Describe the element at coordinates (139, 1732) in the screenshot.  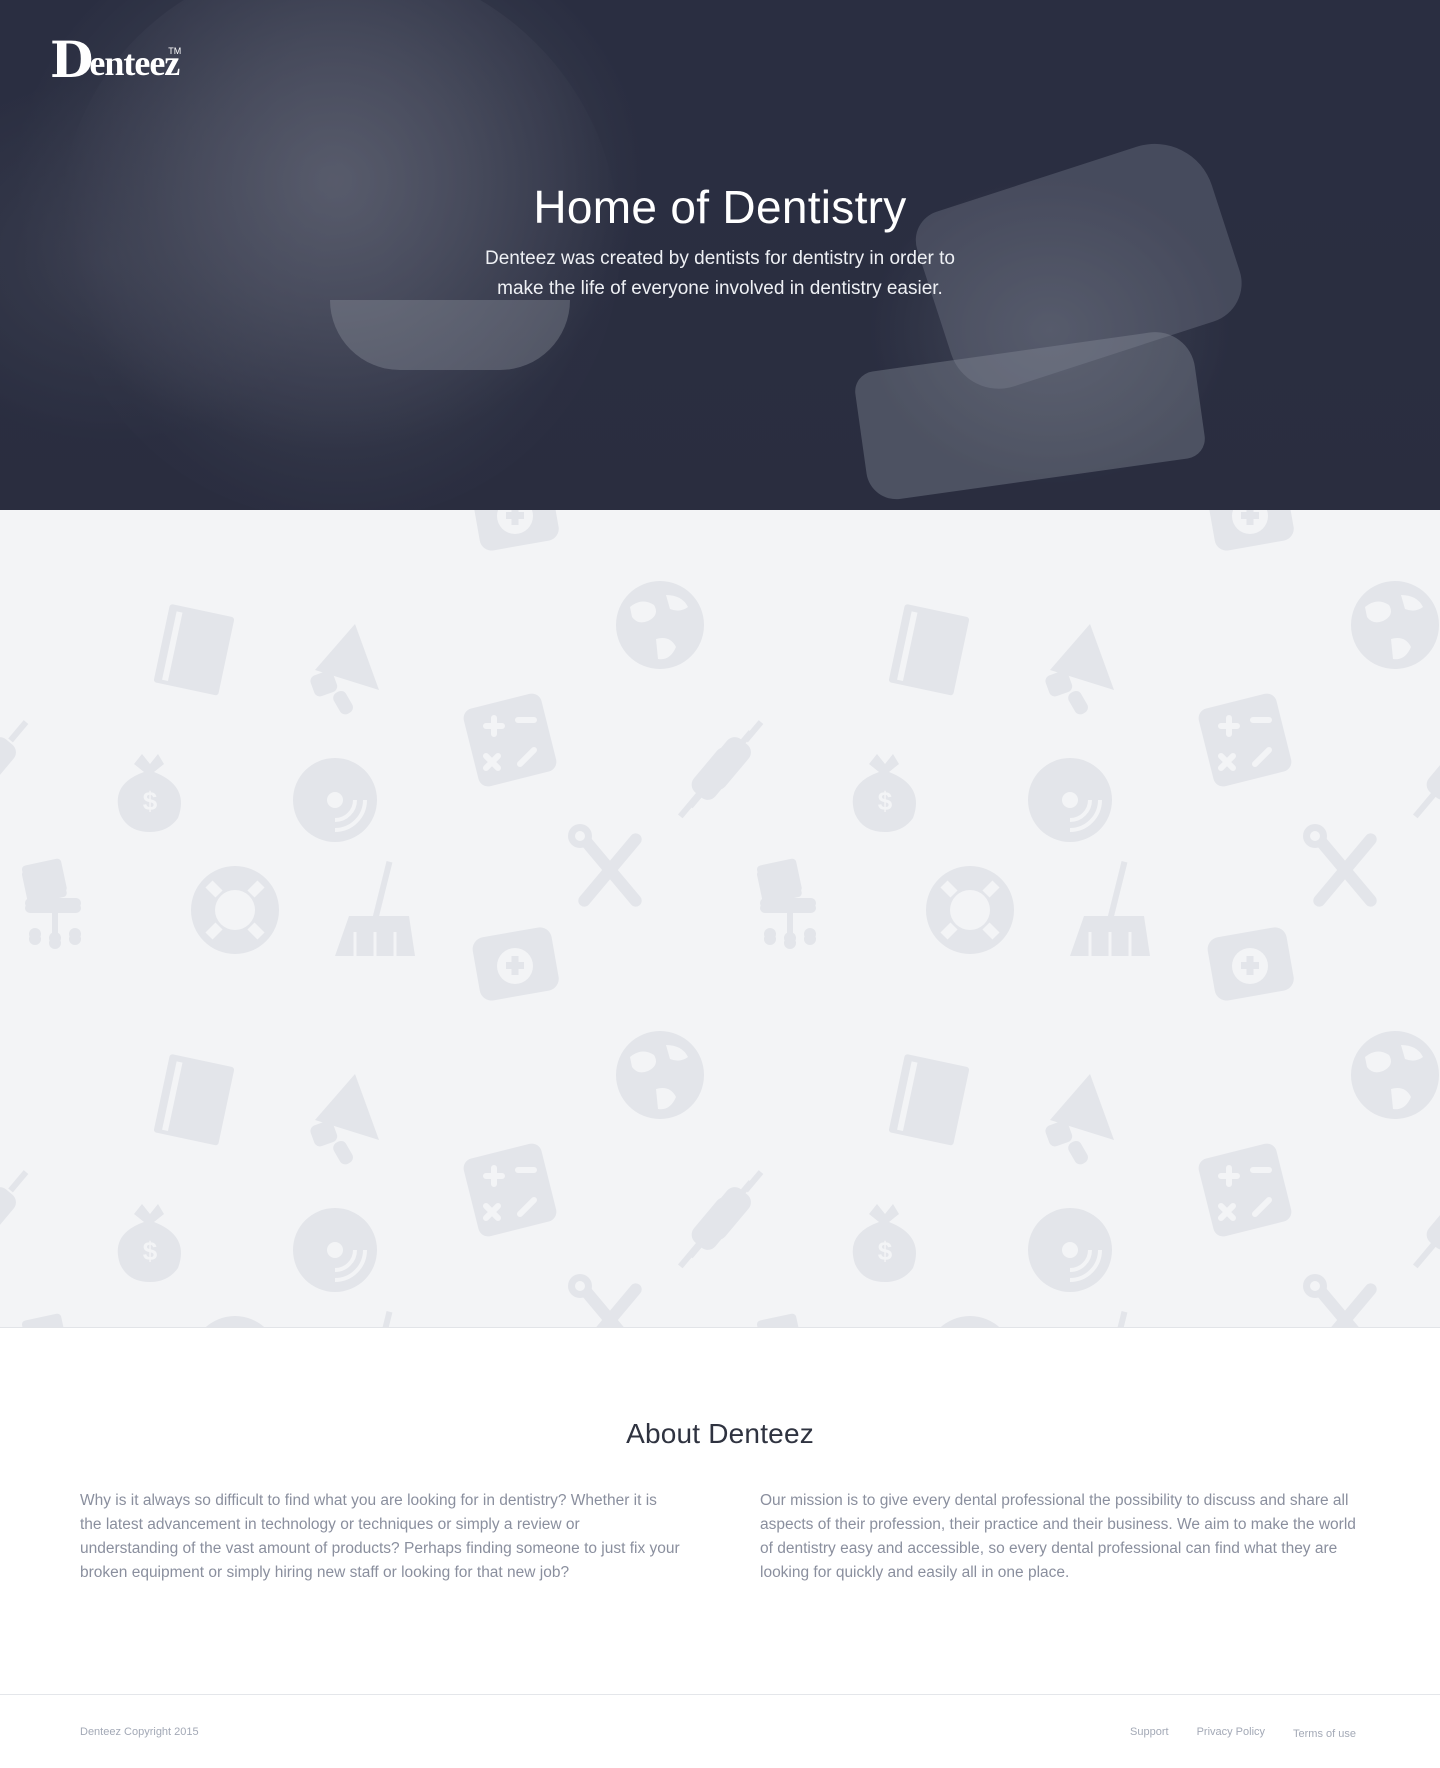
I see `copyright-text: Denteez Copyright 2015` at that location.